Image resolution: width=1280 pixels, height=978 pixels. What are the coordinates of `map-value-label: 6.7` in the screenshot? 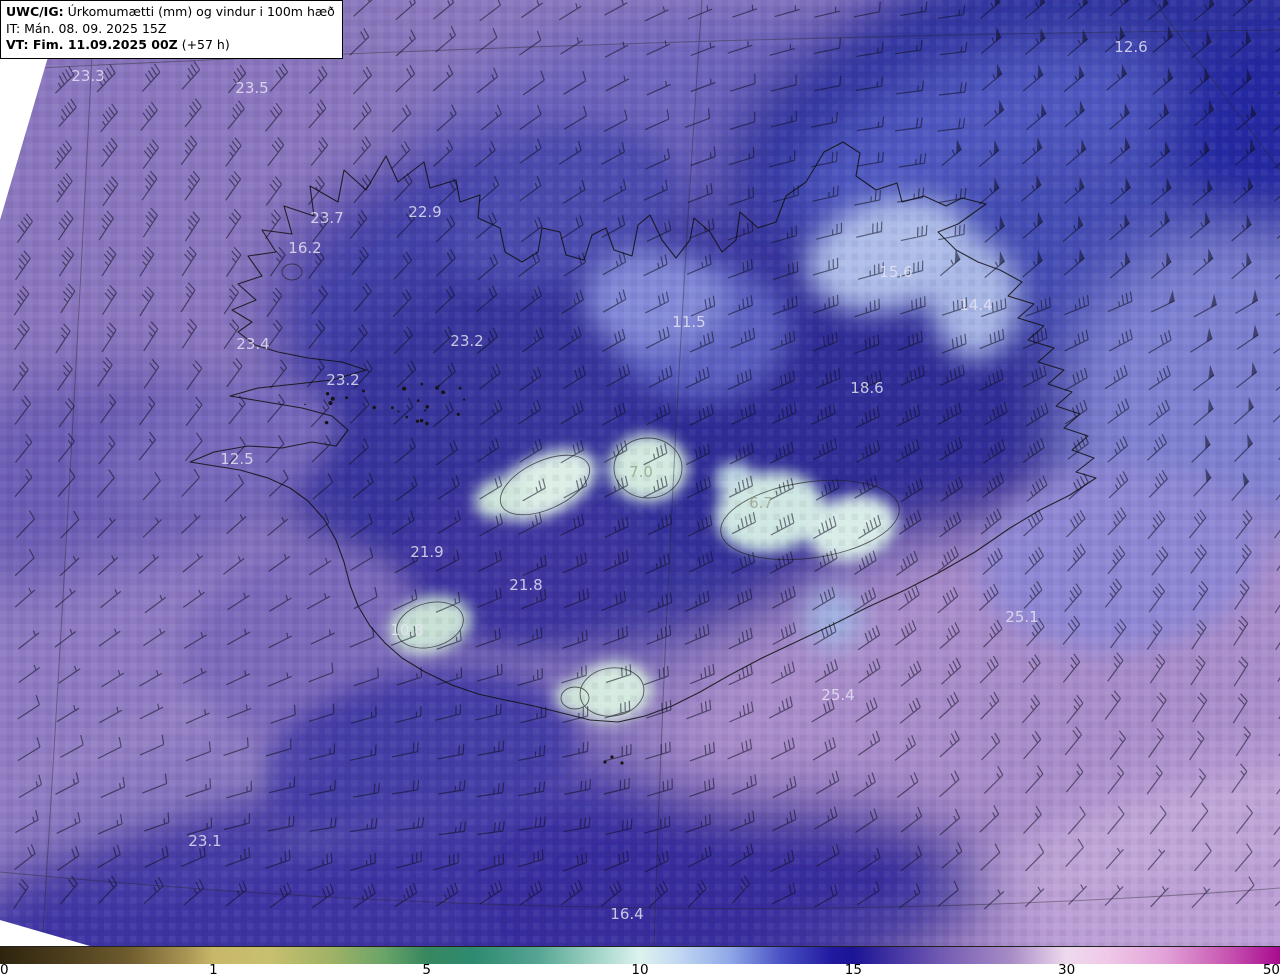 It's located at (761, 503).